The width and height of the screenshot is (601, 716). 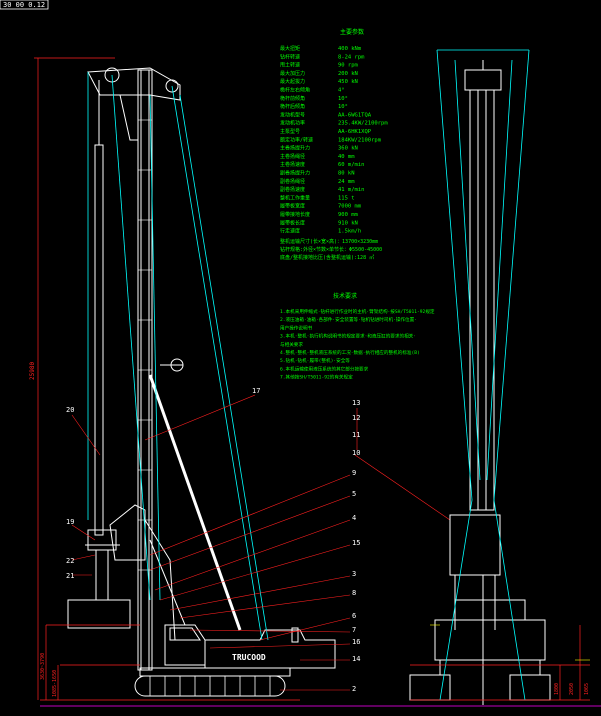 I want to click on spec-value: 115 t, so click(x=346, y=198).